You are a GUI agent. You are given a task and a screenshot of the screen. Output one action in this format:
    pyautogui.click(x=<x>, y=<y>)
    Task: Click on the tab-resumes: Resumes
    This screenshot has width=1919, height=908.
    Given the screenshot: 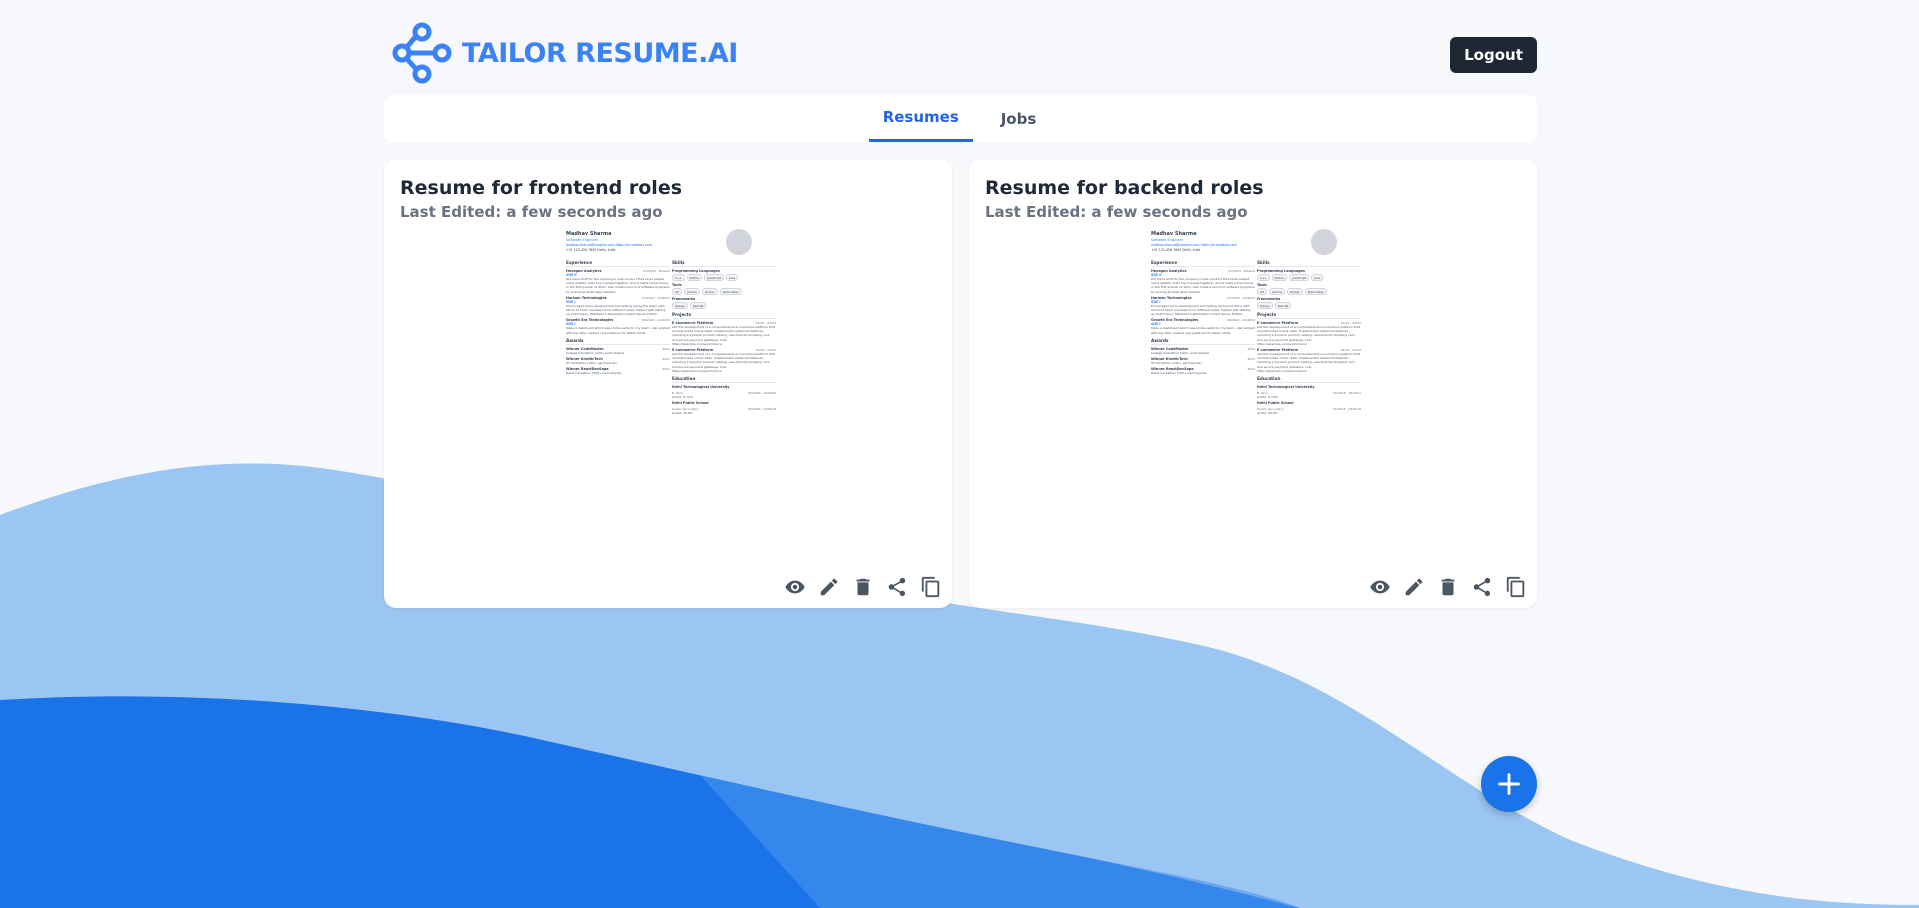 What is the action you would take?
    pyautogui.click(x=920, y=118)
    